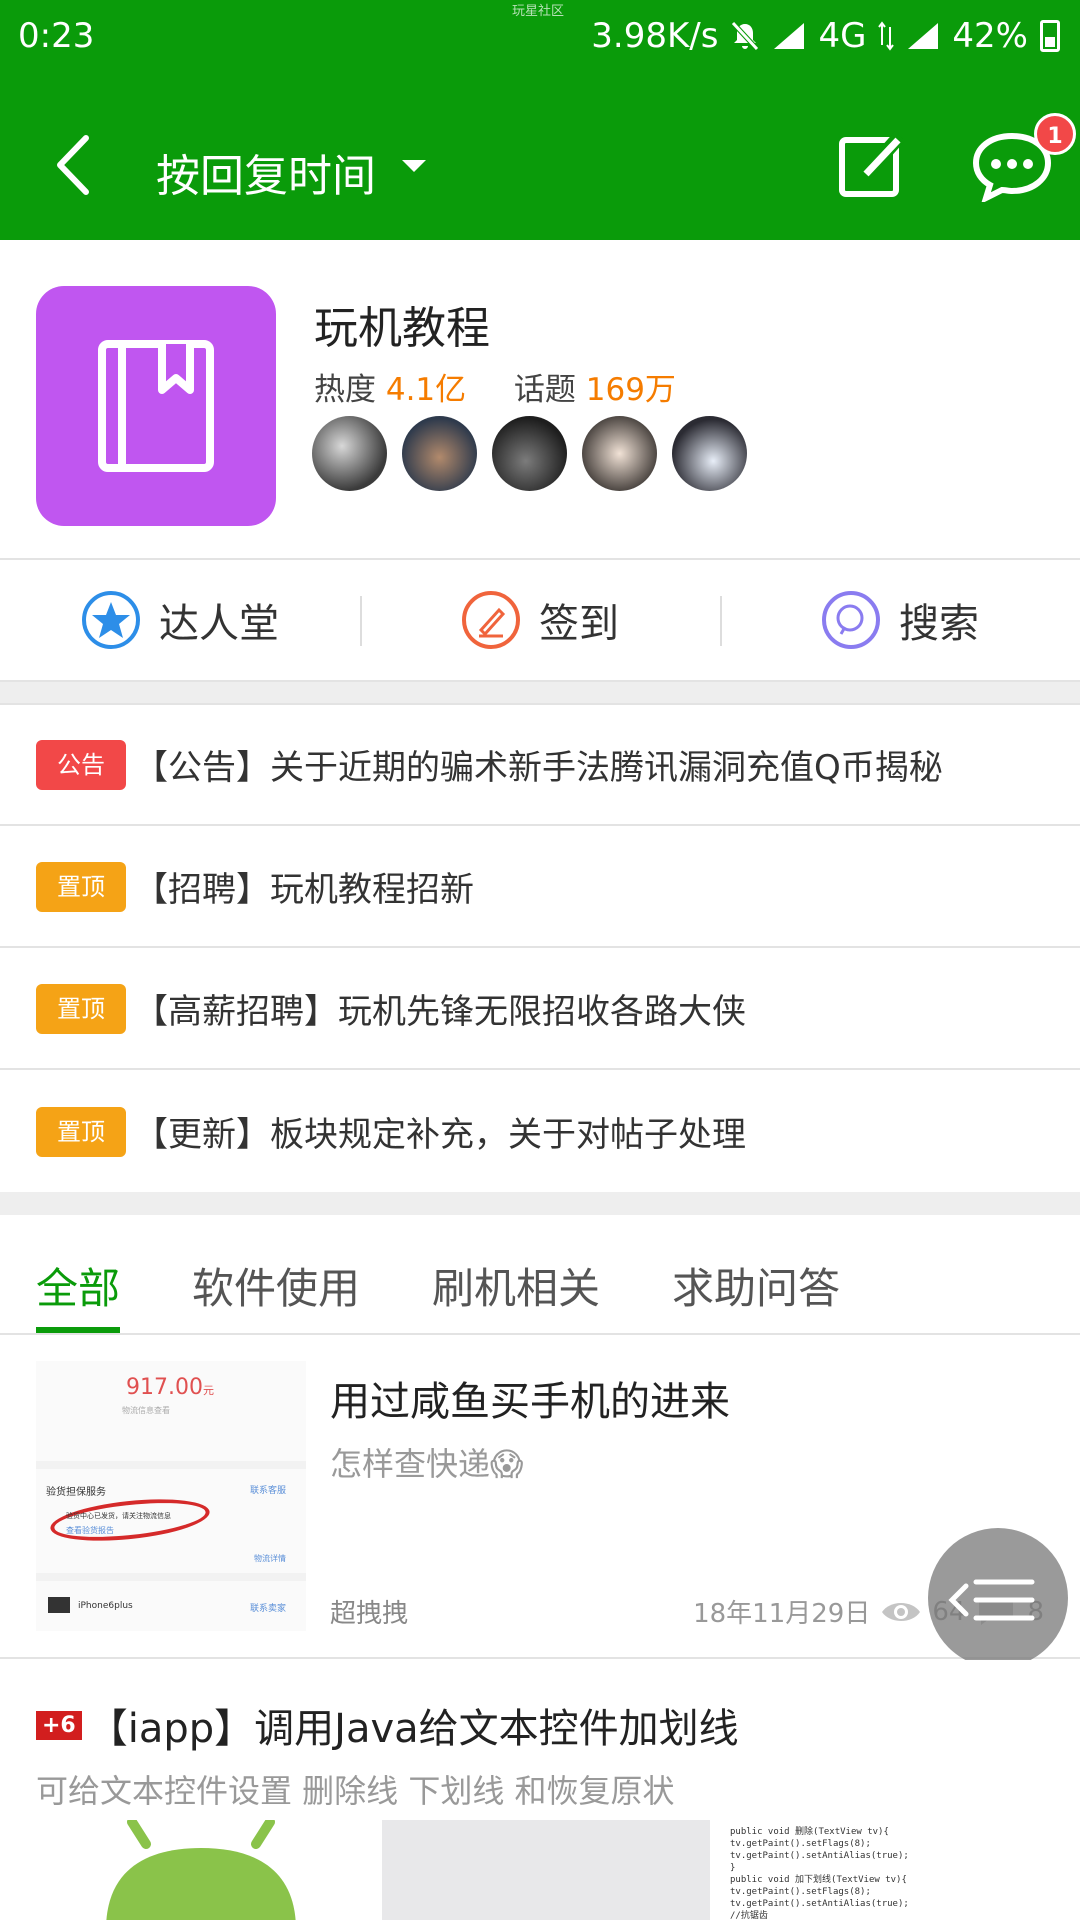 Image resolution: width=1080 pixels, height=1920 pixels. I want to click on category-tabs: 全部 软件使用 刷机相关 求助问答, so click(540, 1275).